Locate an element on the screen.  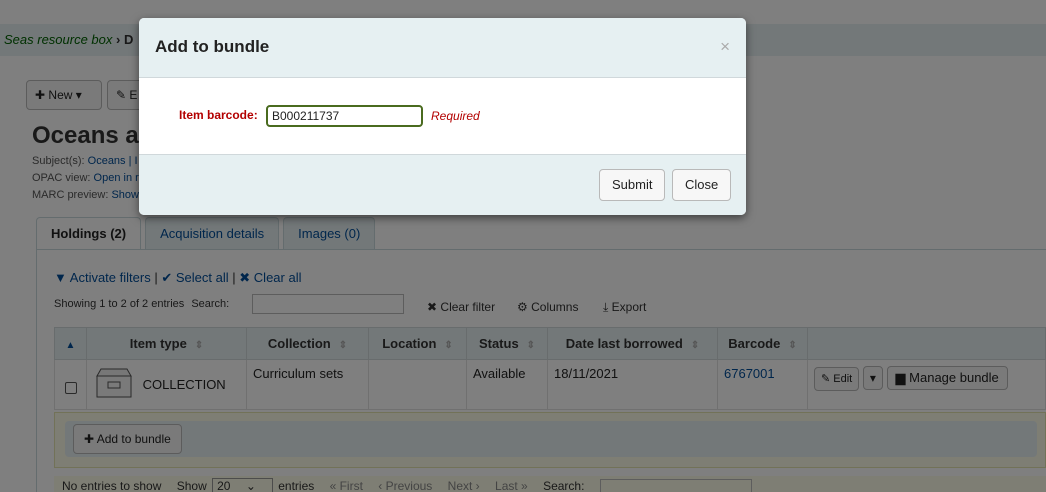
modal-title: Add to bundle is located at coordinates (212, 46).